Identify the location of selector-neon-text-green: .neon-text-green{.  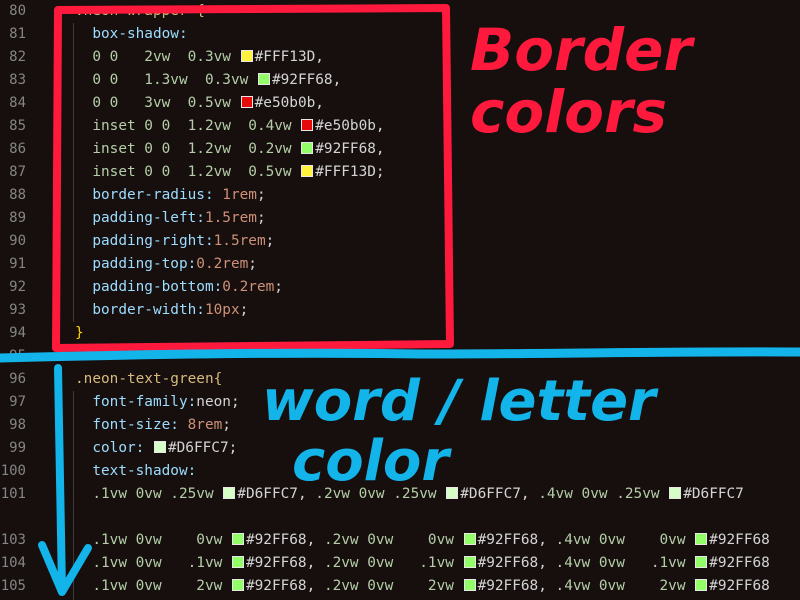
(149, 379).